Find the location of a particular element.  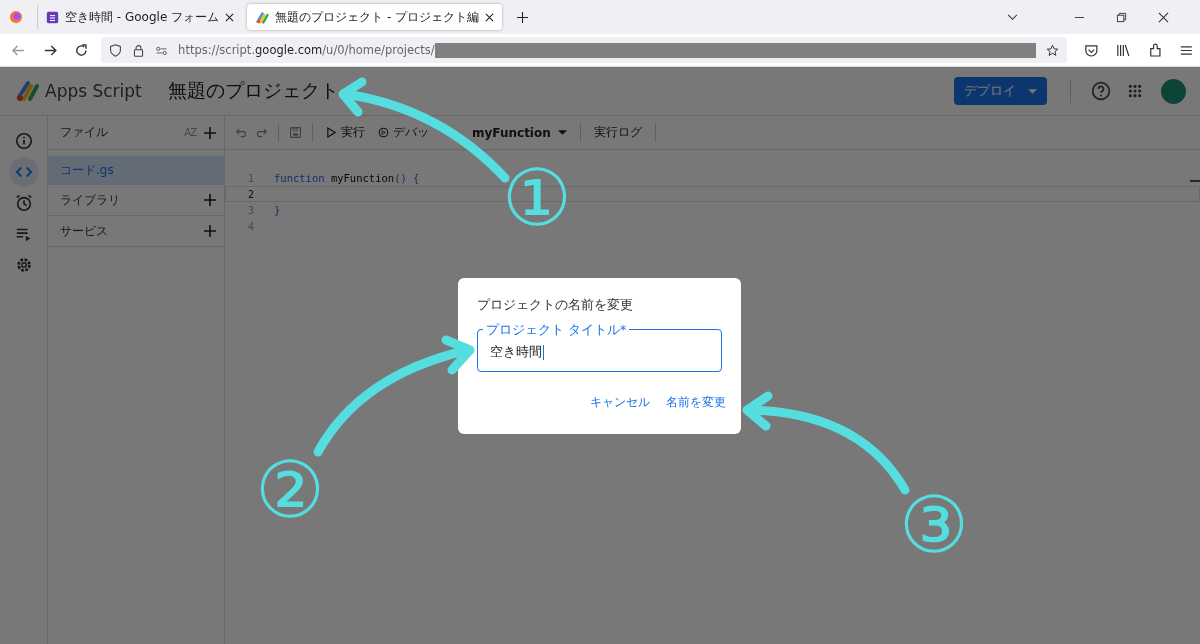

file-item: コード.gs is located at coordinates (136, 170).